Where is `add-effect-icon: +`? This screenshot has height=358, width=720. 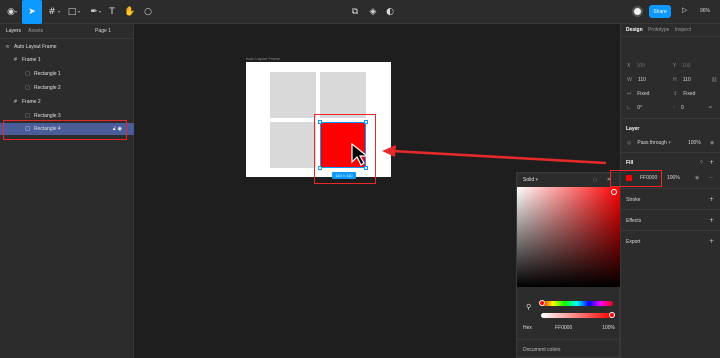
add-effect-icon: + is located at coordinates (711, 220).